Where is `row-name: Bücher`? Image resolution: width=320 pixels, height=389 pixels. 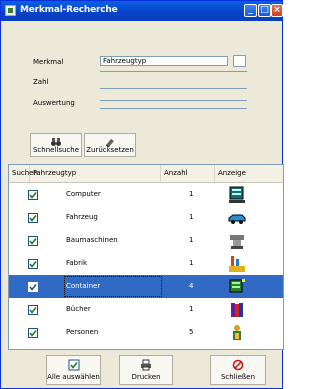
row-name: Bücher is located at coordinates (78, 309).